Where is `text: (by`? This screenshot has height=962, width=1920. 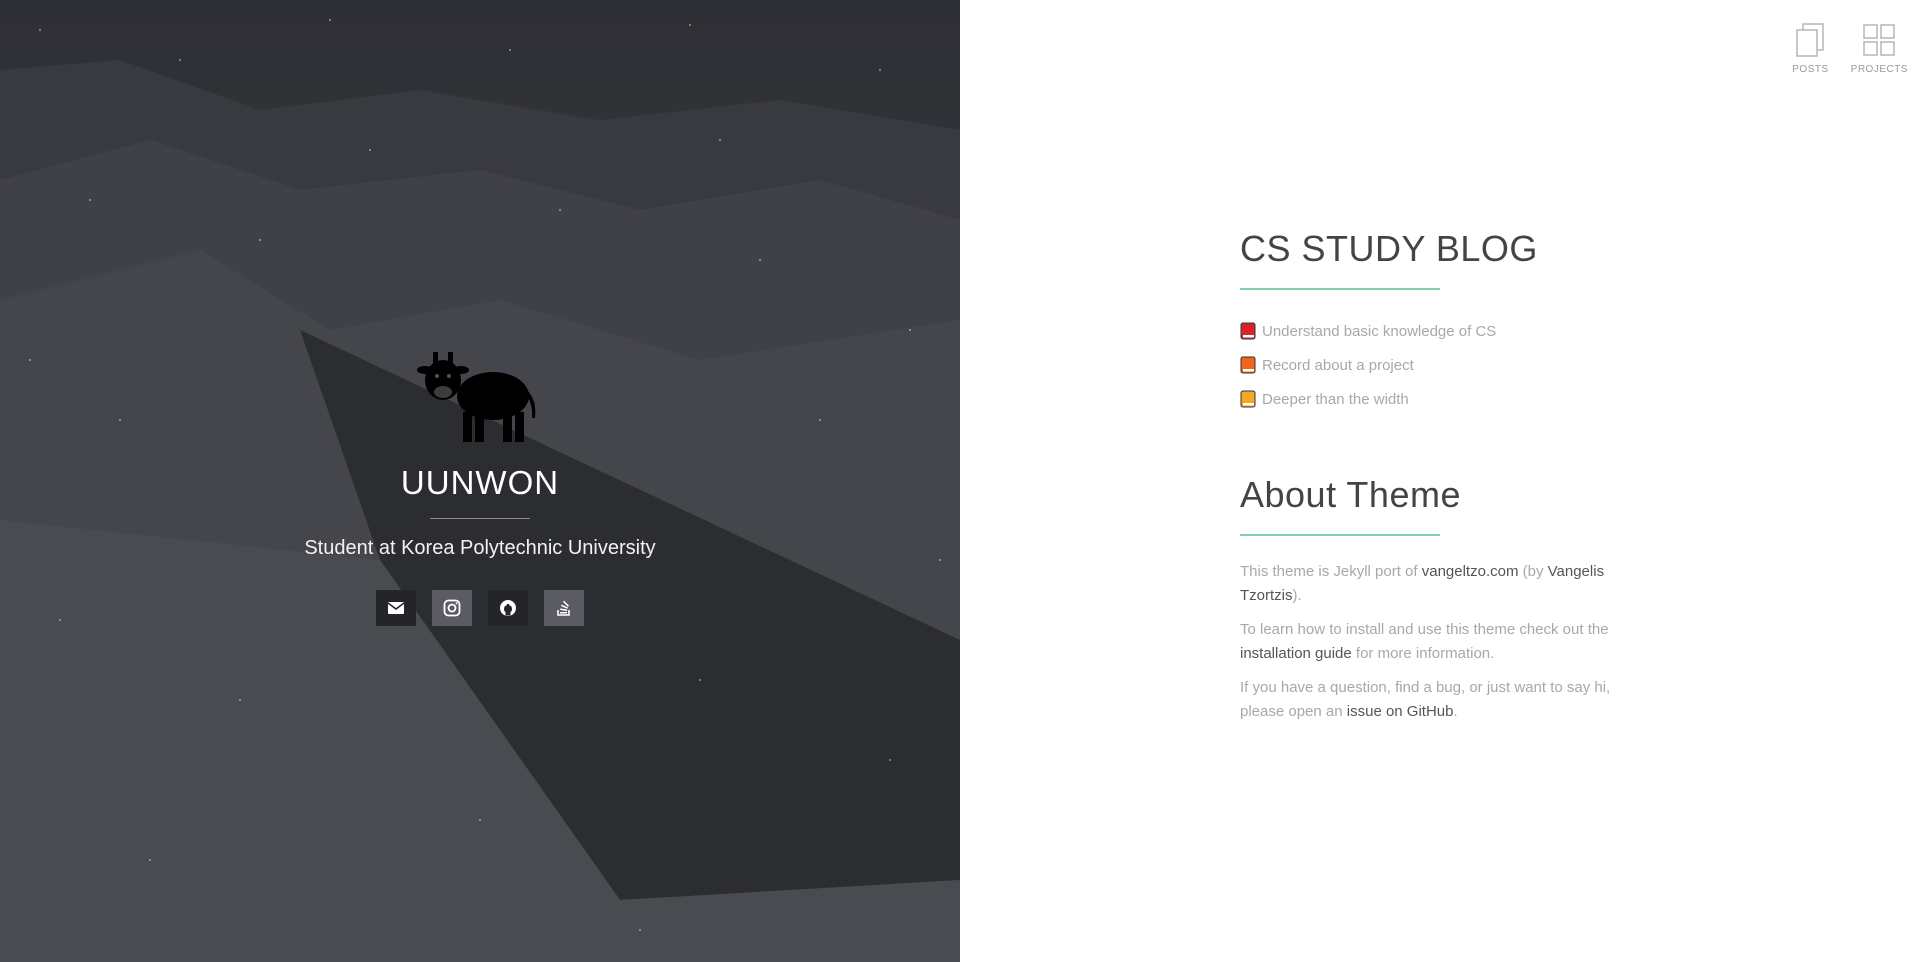
text: (by is located at coordinates (1533, 571).